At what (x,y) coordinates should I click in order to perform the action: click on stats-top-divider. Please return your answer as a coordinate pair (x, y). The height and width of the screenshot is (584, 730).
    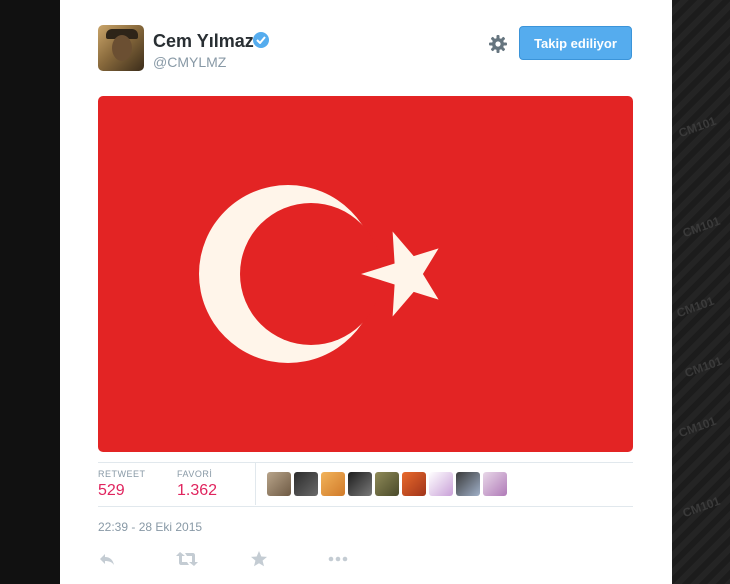
    Looking at the image, I should click on (365, 462).